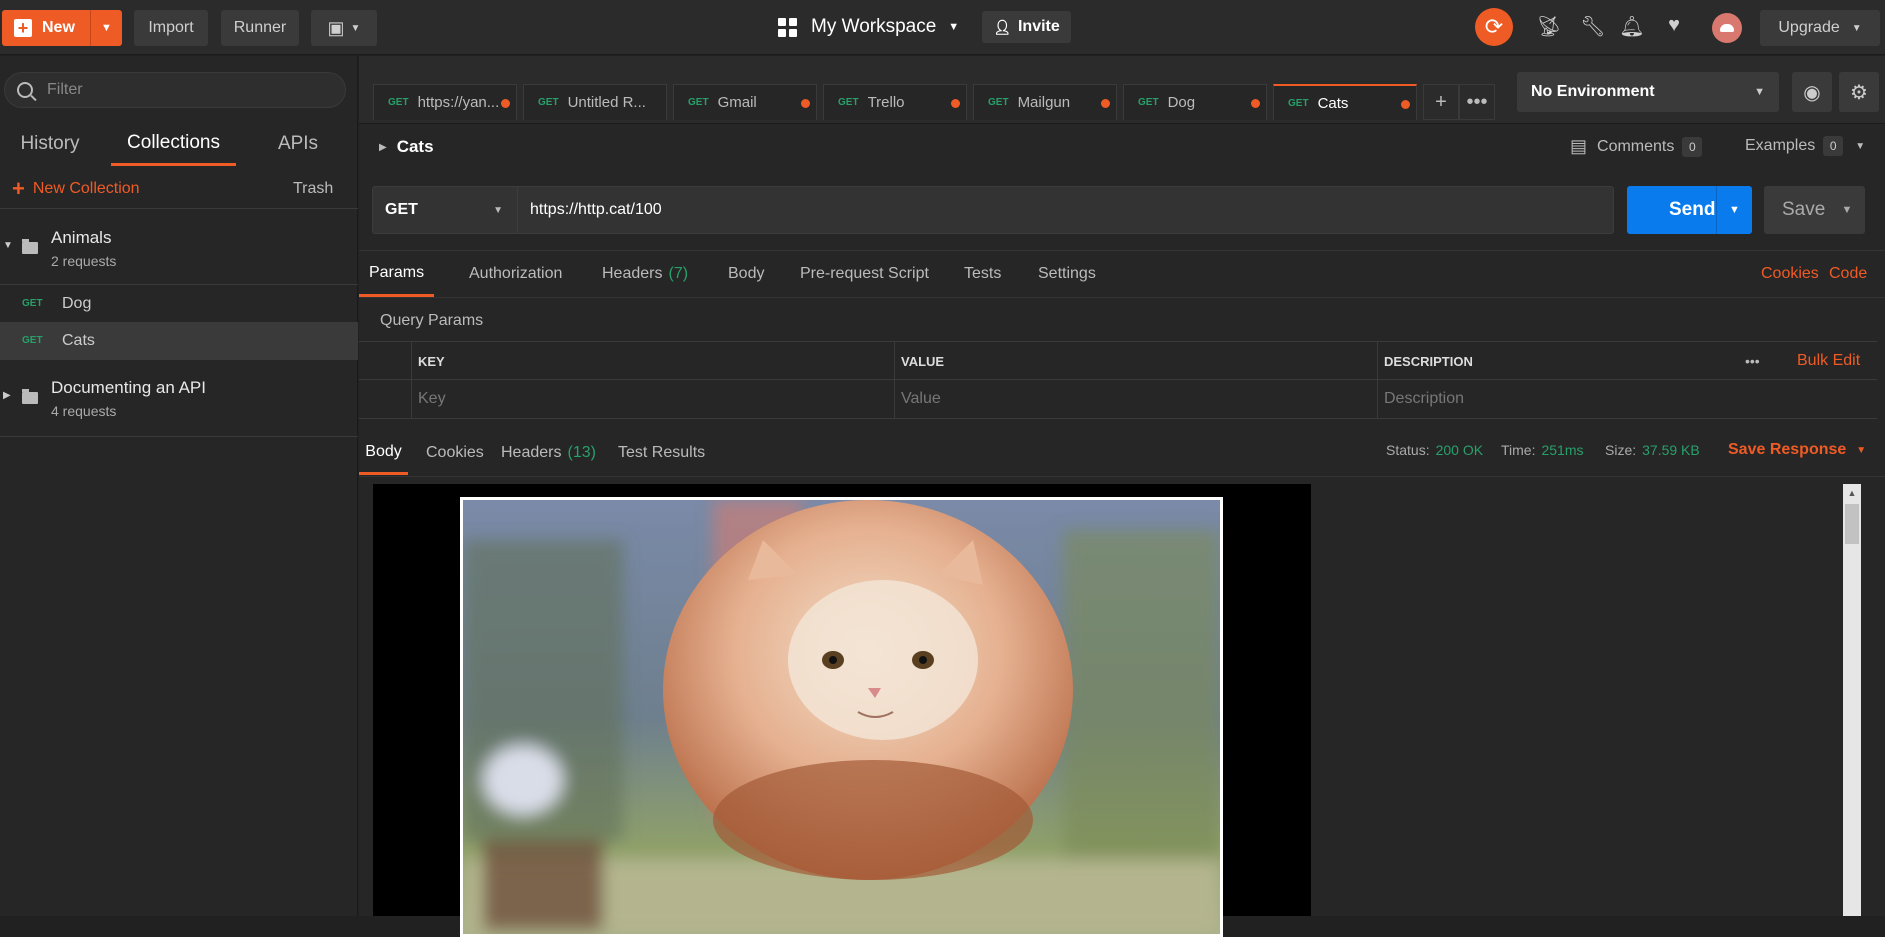 Image resolution: width=1885 pixels, height=937 pixels. I want to click on collection-name: Animals, so click(81, 237).